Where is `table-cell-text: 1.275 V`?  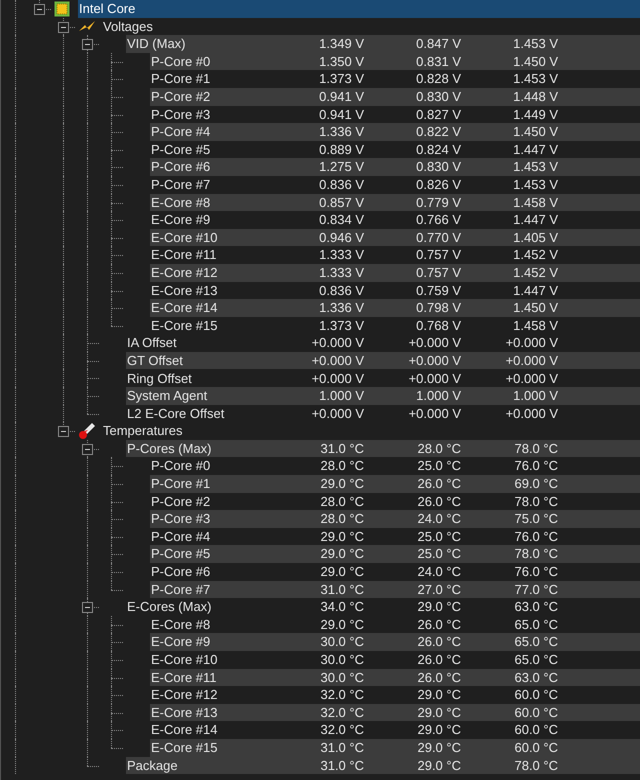 table-cell-text: 1.275 V is located at coordinates (341, 167).